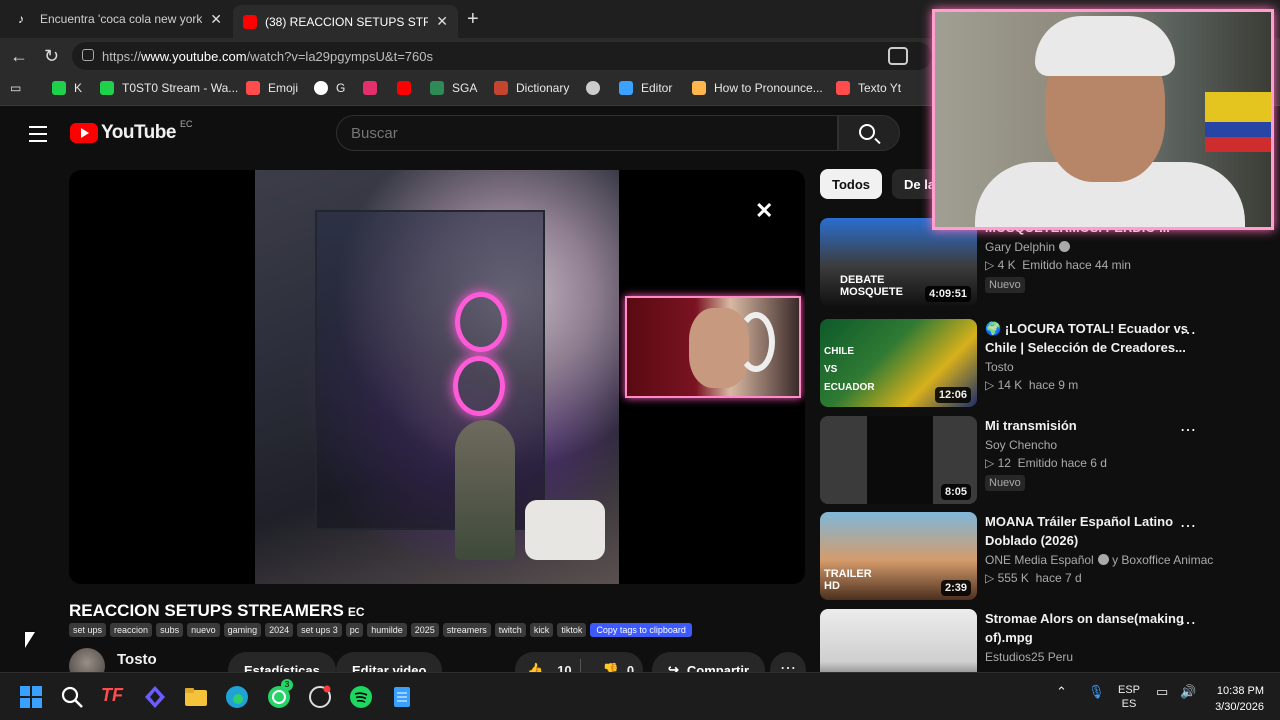  Describe the element at coordinates (155, 697) in the screenshot. I see `sidekick-icon` at that location.